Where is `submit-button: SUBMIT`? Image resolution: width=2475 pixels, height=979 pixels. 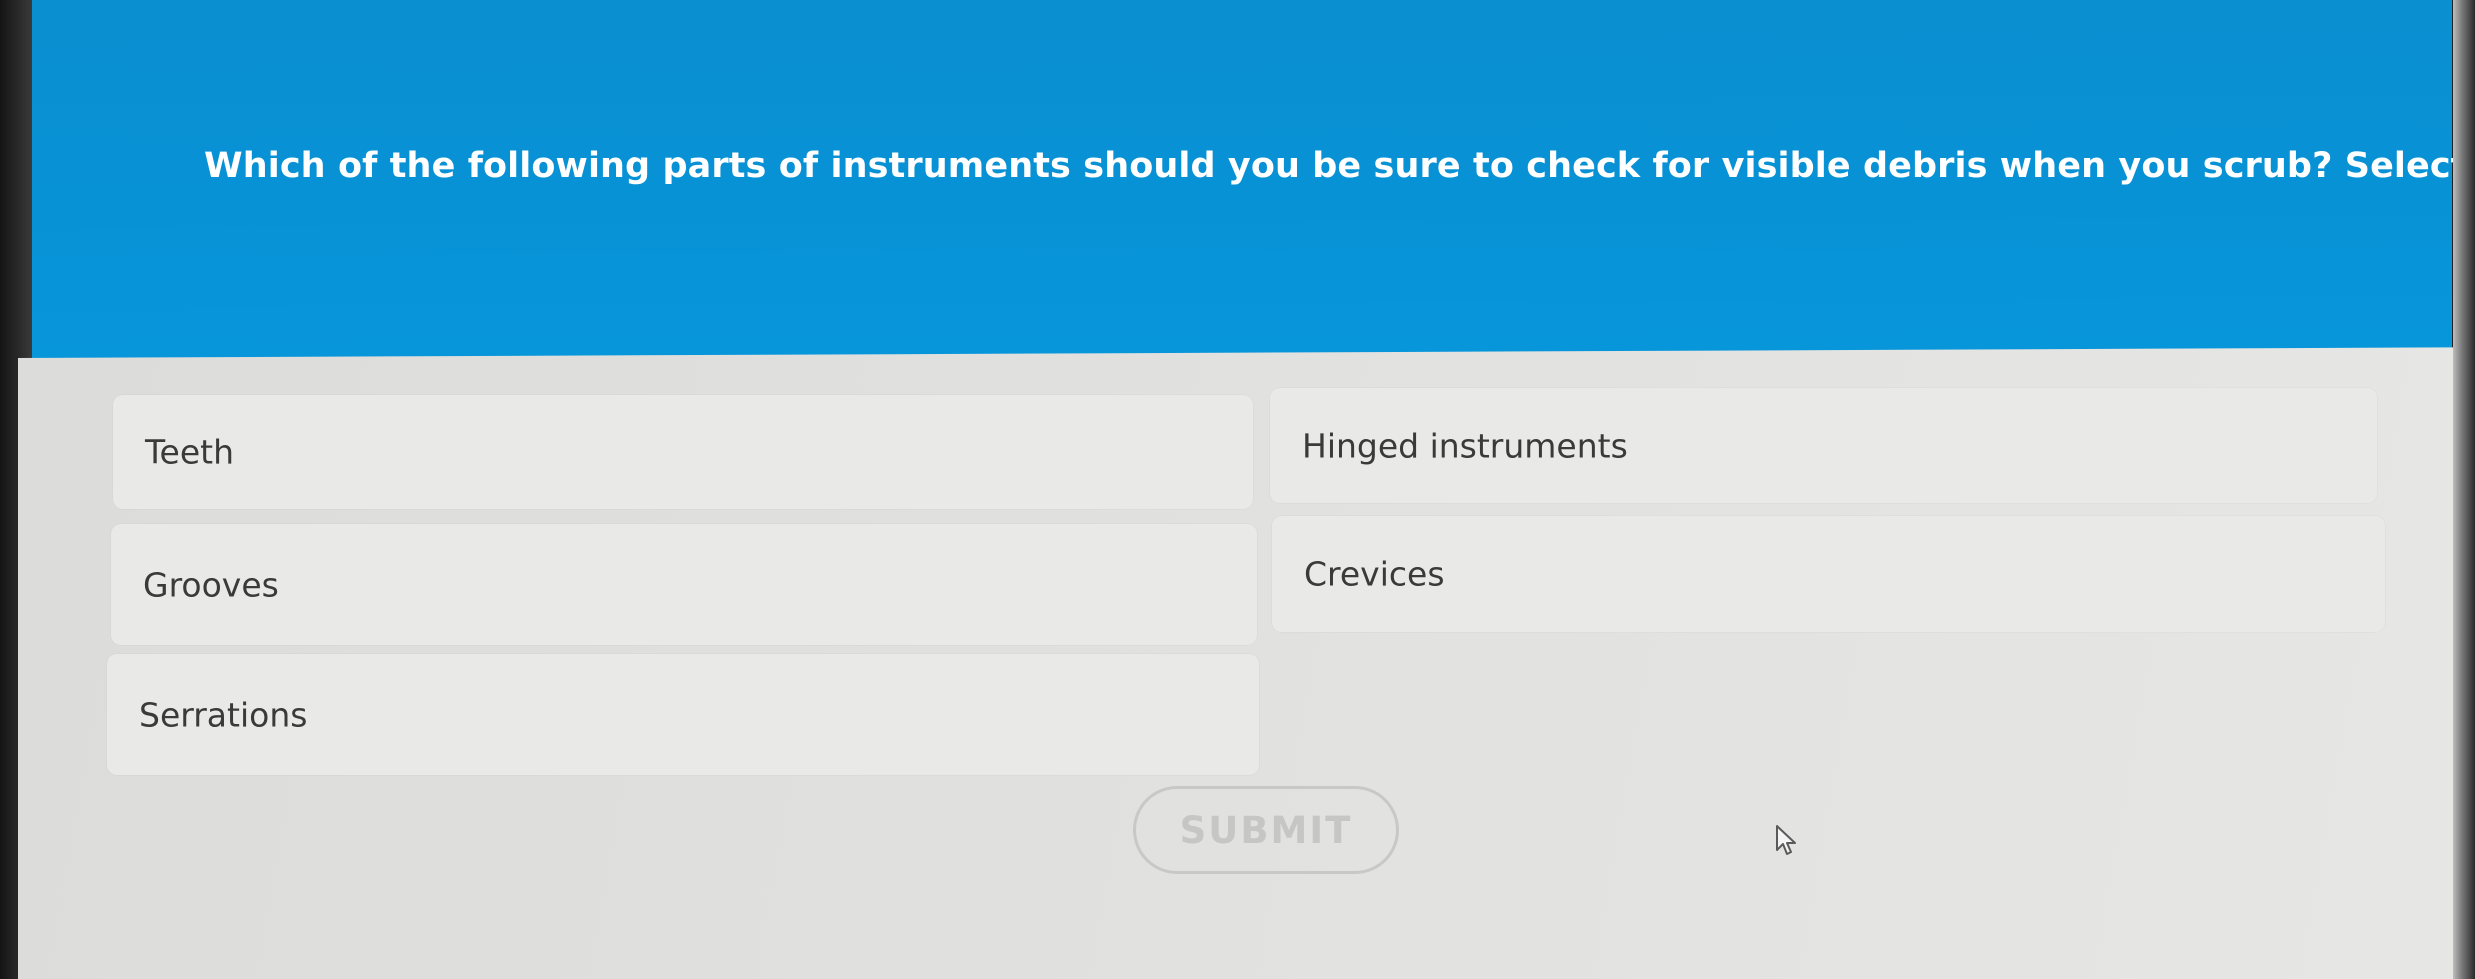
submit-button: SUBMIT is located at coordinates (1266, 830).